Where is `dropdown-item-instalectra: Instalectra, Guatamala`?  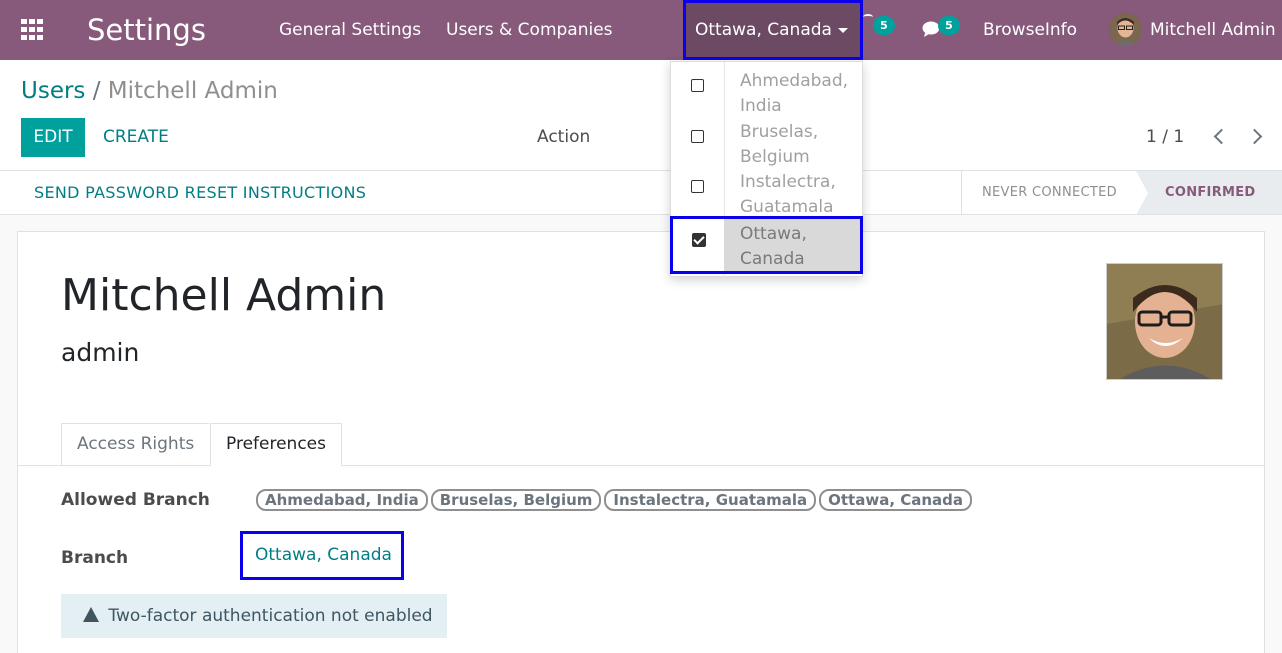 dropdown-item-instalectra: Instalectra, Guatamala is located at coordinates (767, 189).